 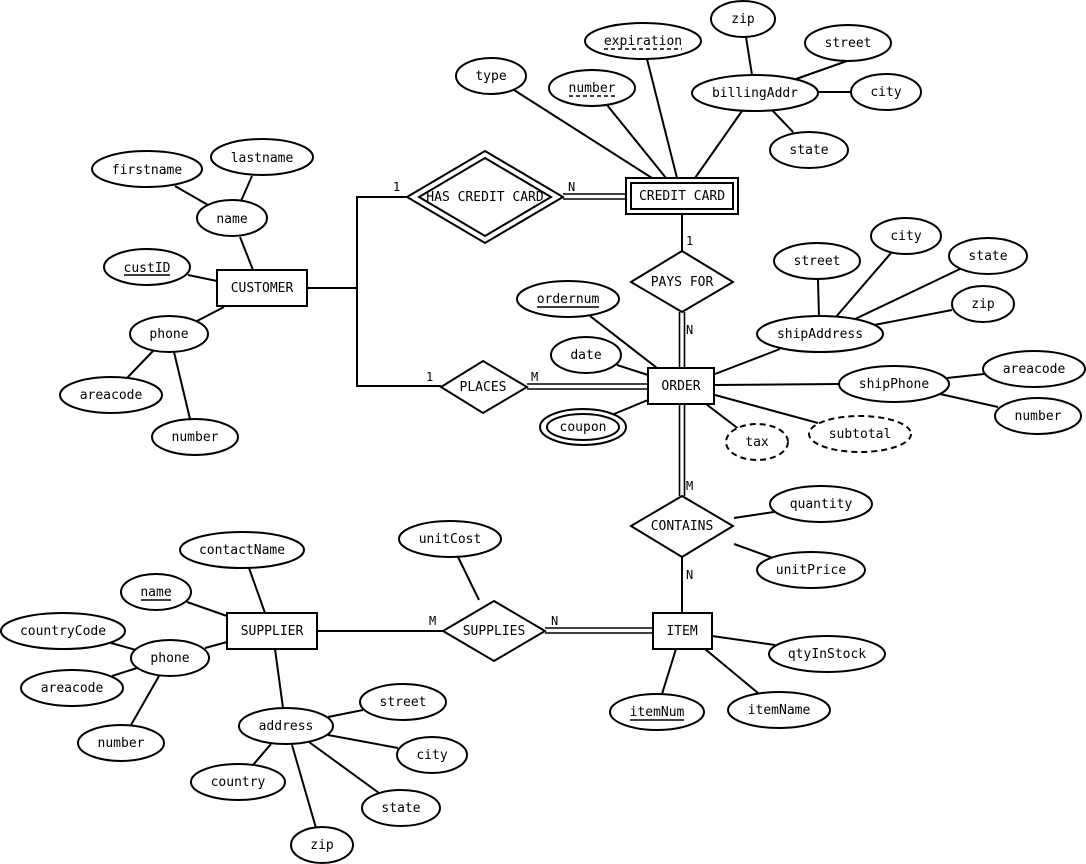 I want to click on attribute-item-itemnum-key: itemNum, so click(x=657, y=712).